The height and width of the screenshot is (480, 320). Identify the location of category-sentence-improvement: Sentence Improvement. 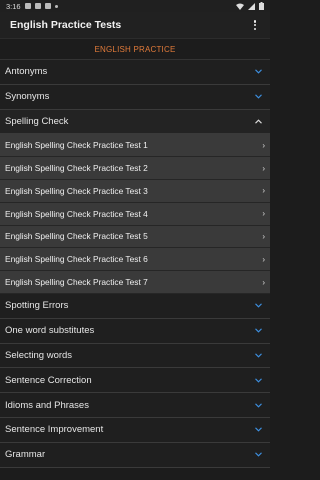
(135, 430).